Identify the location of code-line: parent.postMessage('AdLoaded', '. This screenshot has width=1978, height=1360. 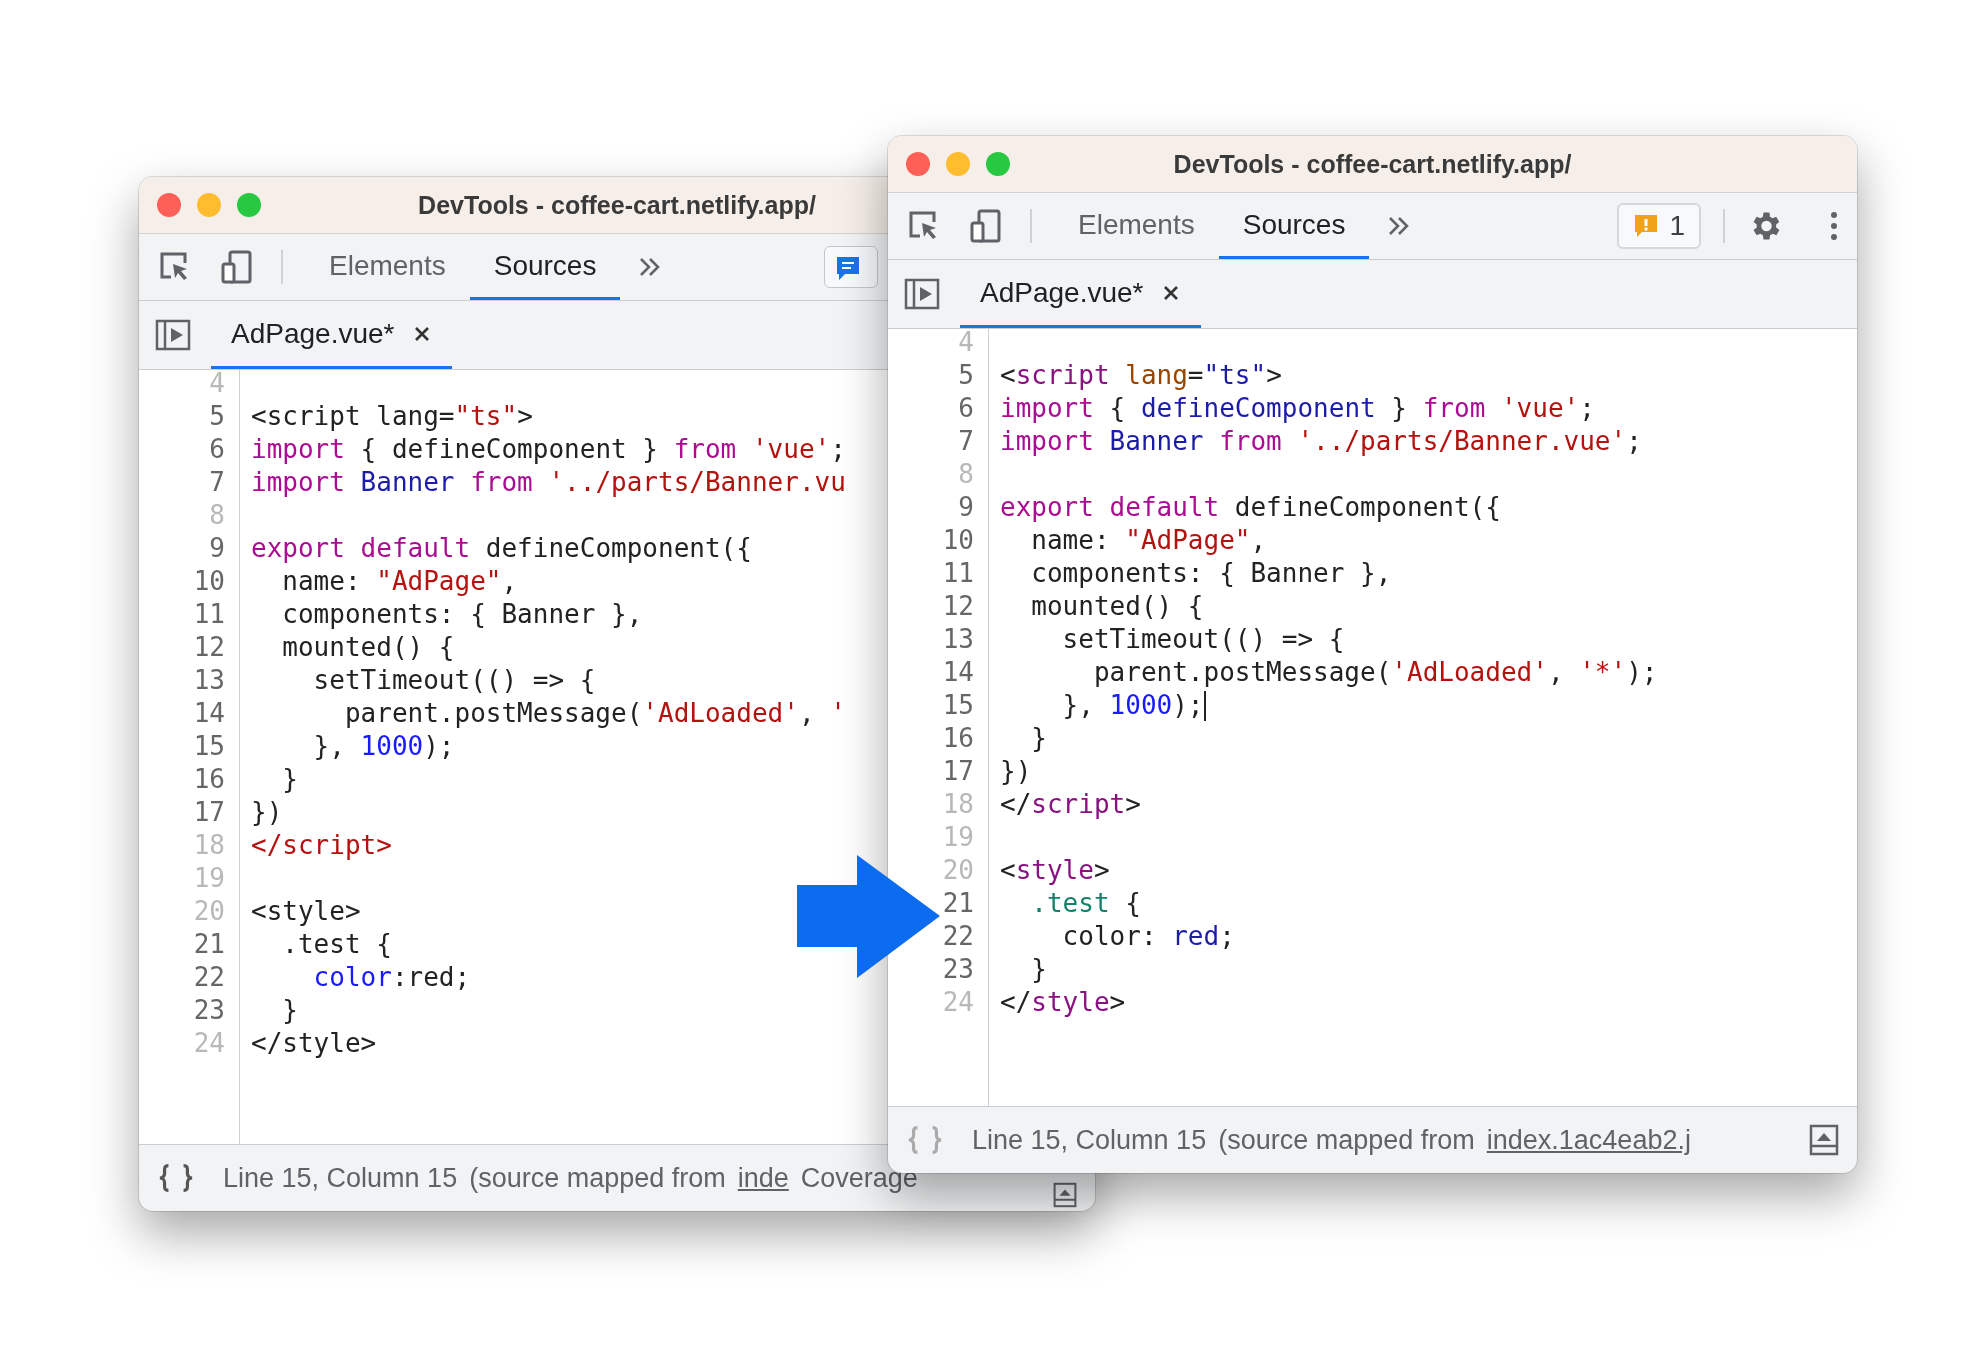
(594, 713).